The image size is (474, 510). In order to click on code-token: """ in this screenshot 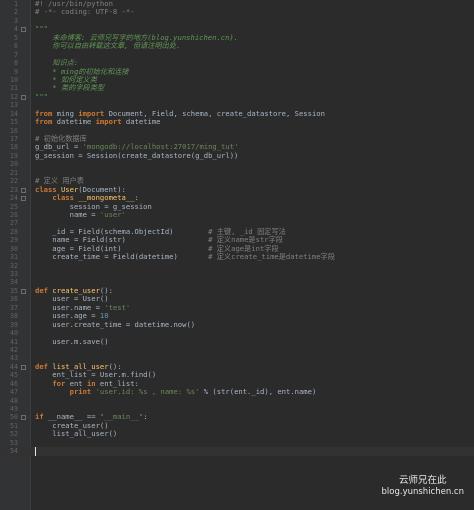, I will do `click(41, 96)`.